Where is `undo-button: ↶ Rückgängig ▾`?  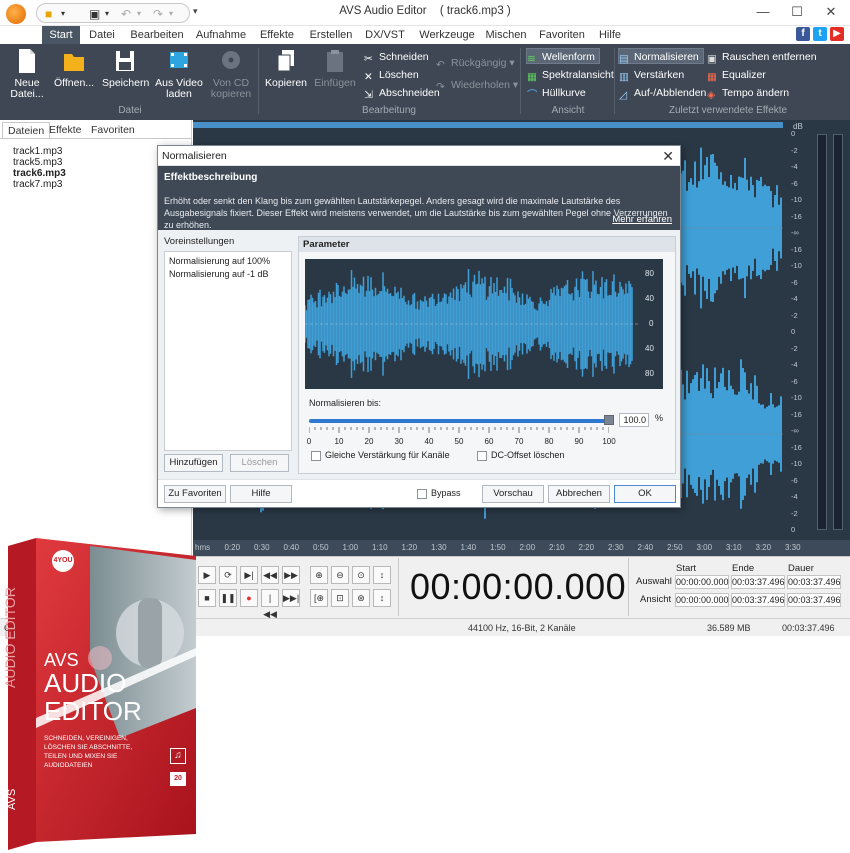 undo-button: ↶ Rückgängig ▾ is located at coordinates (475, 63).